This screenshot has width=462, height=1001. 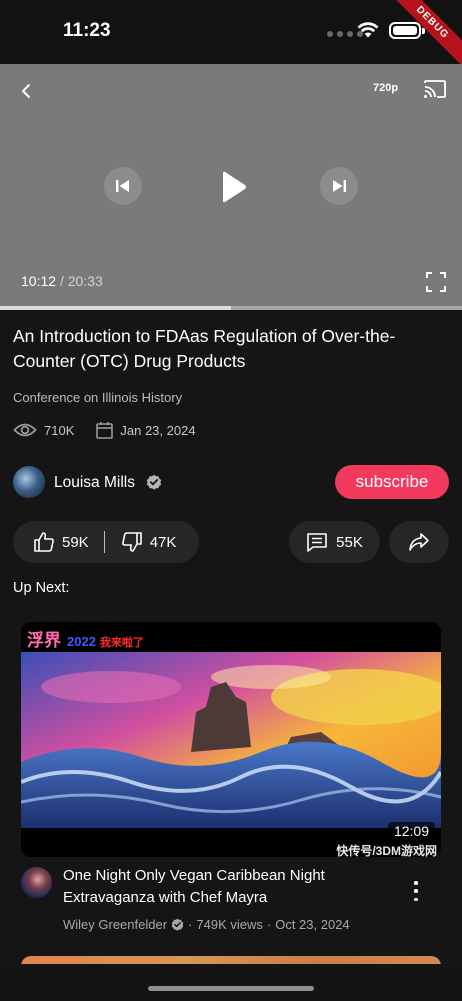 I want to click on thumbnail-watermark: 快传号/3DM游戏网, so click(x=386, y=850).